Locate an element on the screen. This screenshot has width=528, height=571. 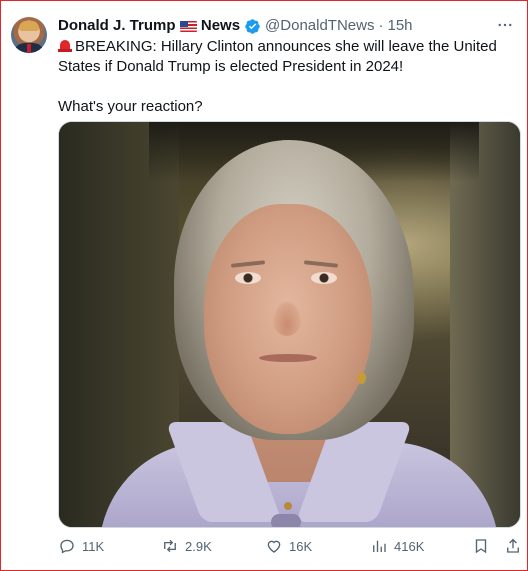
image-eye-right is located at coordinates (324, 278).